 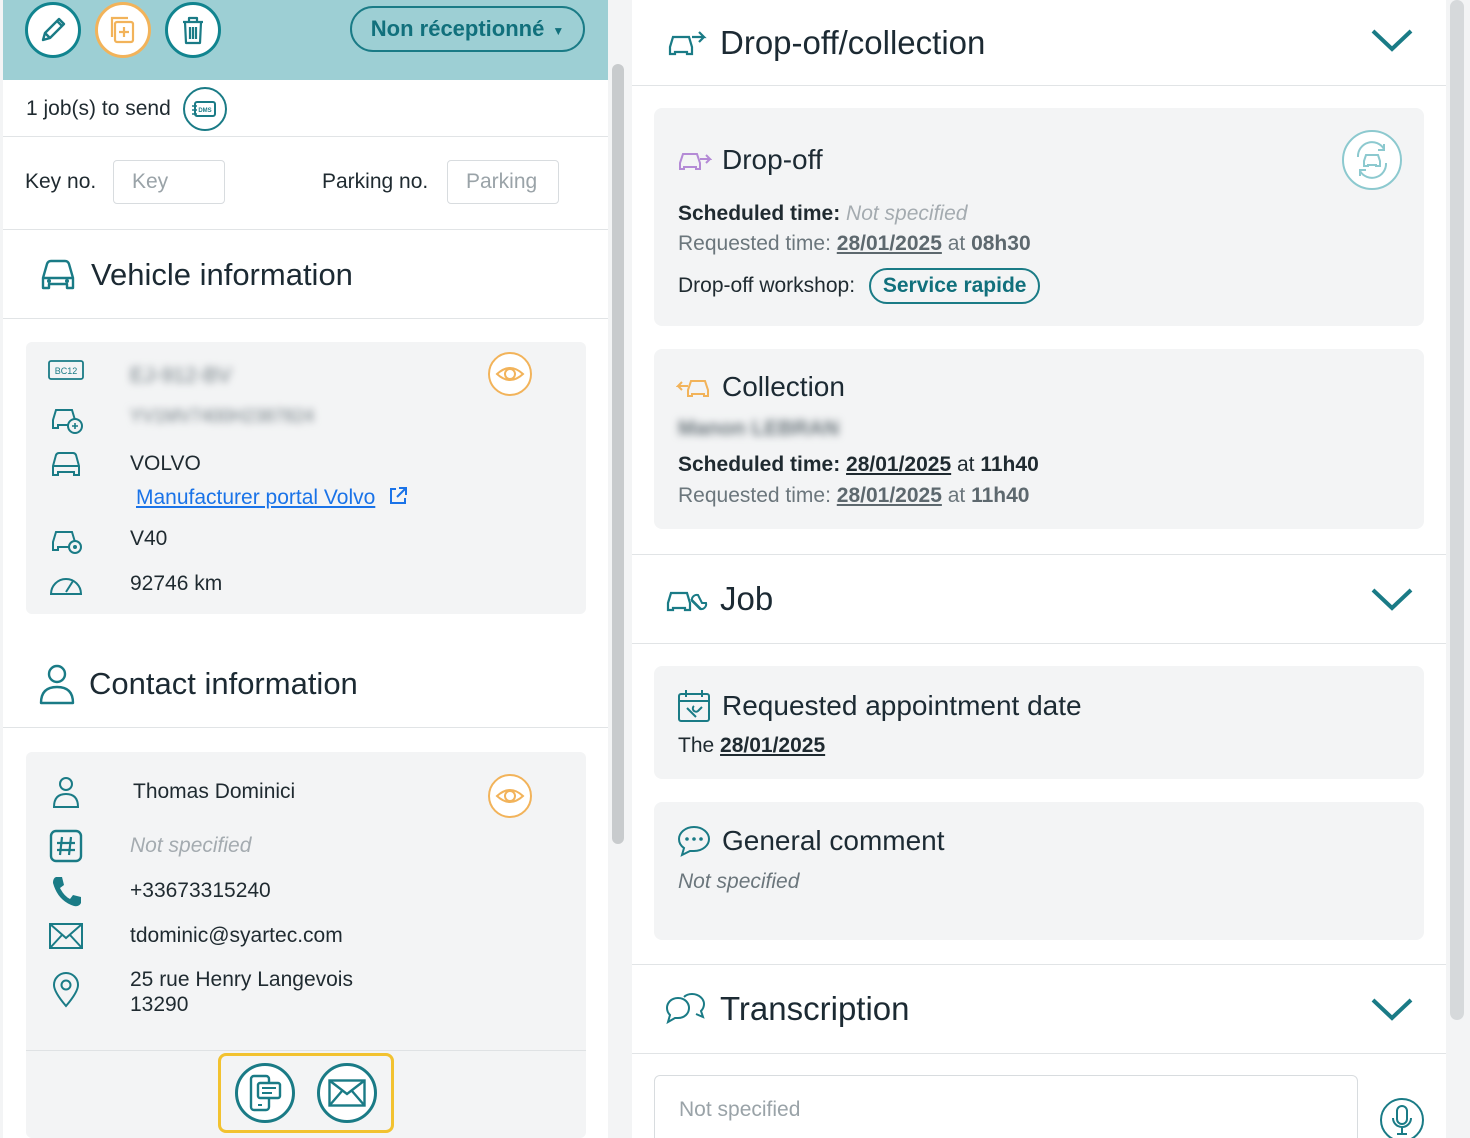 What do you see at coordinates (740, 1109) in the screenshot?
I see `transcription-value: Not specified` at bounding box center [740, 1109].